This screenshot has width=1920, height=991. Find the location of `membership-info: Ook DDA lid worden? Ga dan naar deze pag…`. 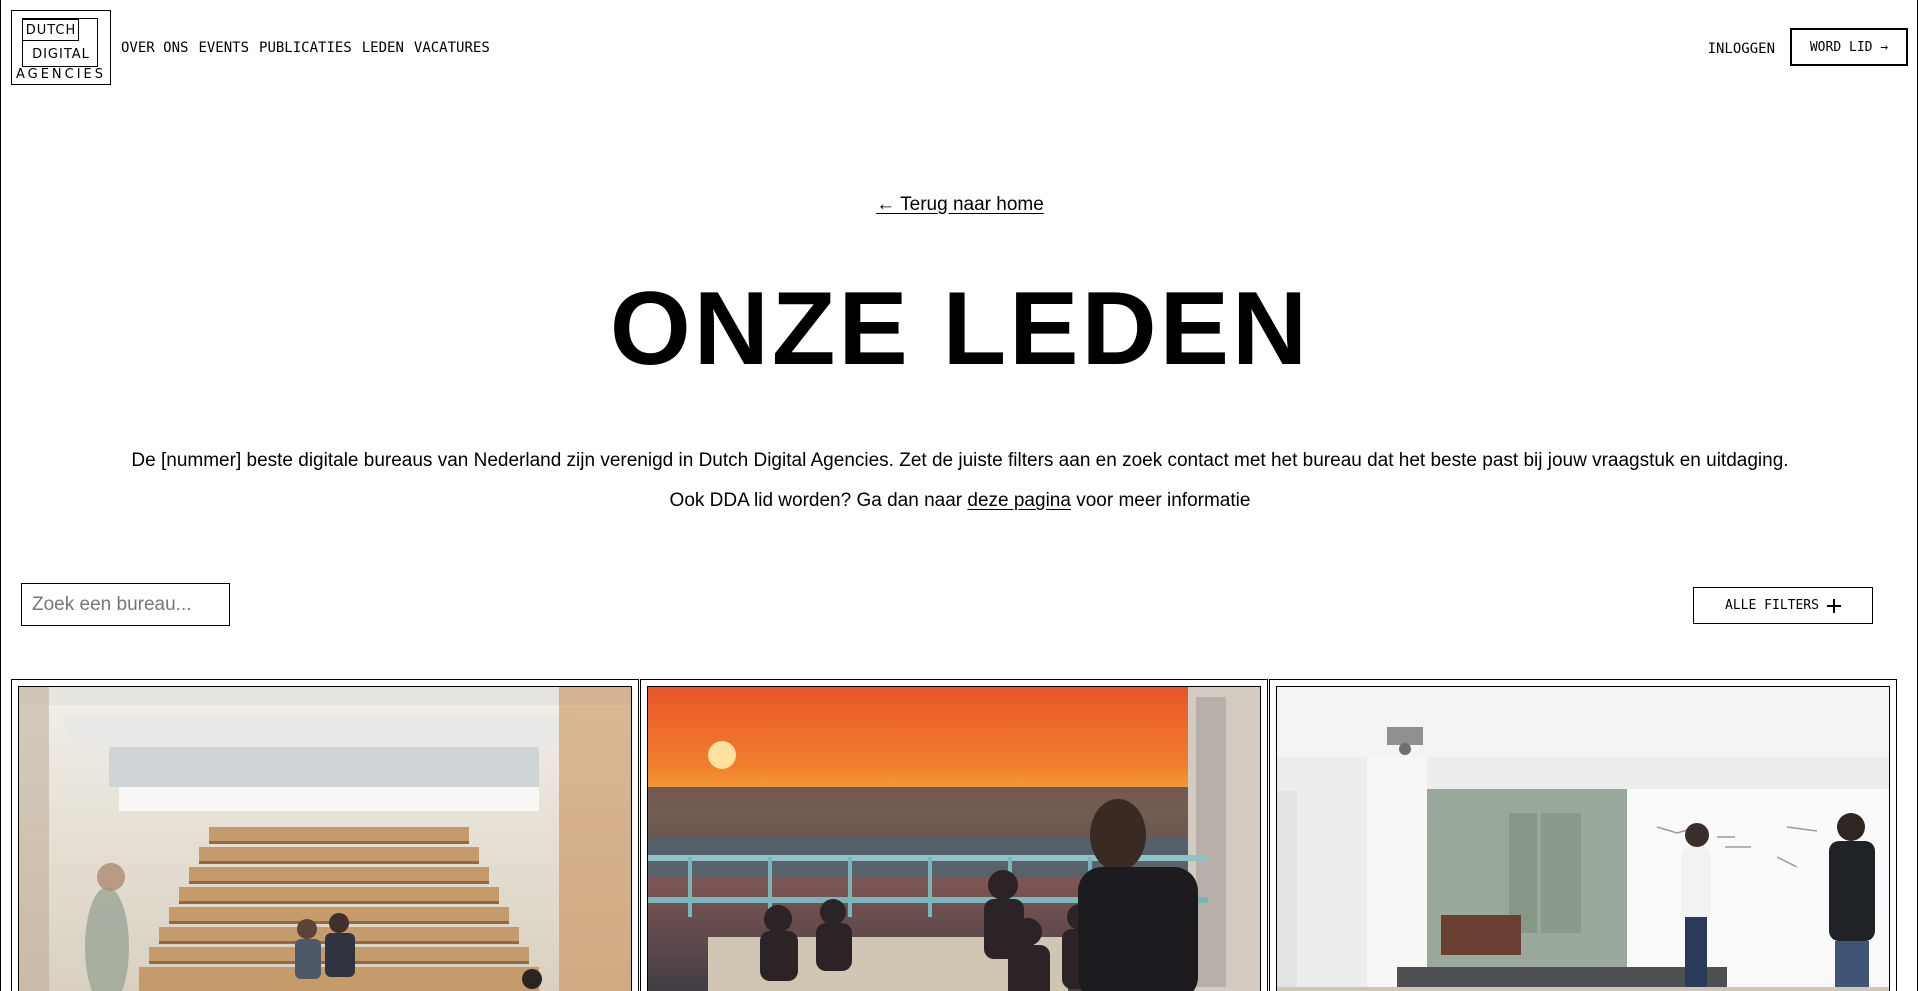

membership-info: Ook DDA lid worden? Ga dan naar deze pag… is located at coordinates (960, 501).